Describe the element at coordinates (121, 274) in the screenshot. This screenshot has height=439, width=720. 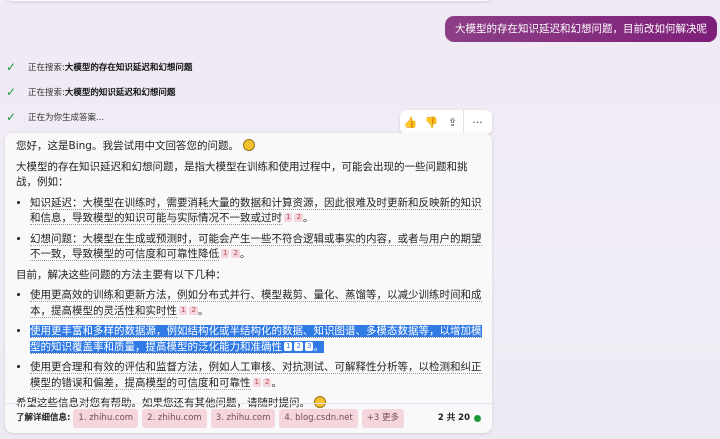
I see `methods-intro: 目前，解决这些问题的方法主要有以下几种：` at that location.